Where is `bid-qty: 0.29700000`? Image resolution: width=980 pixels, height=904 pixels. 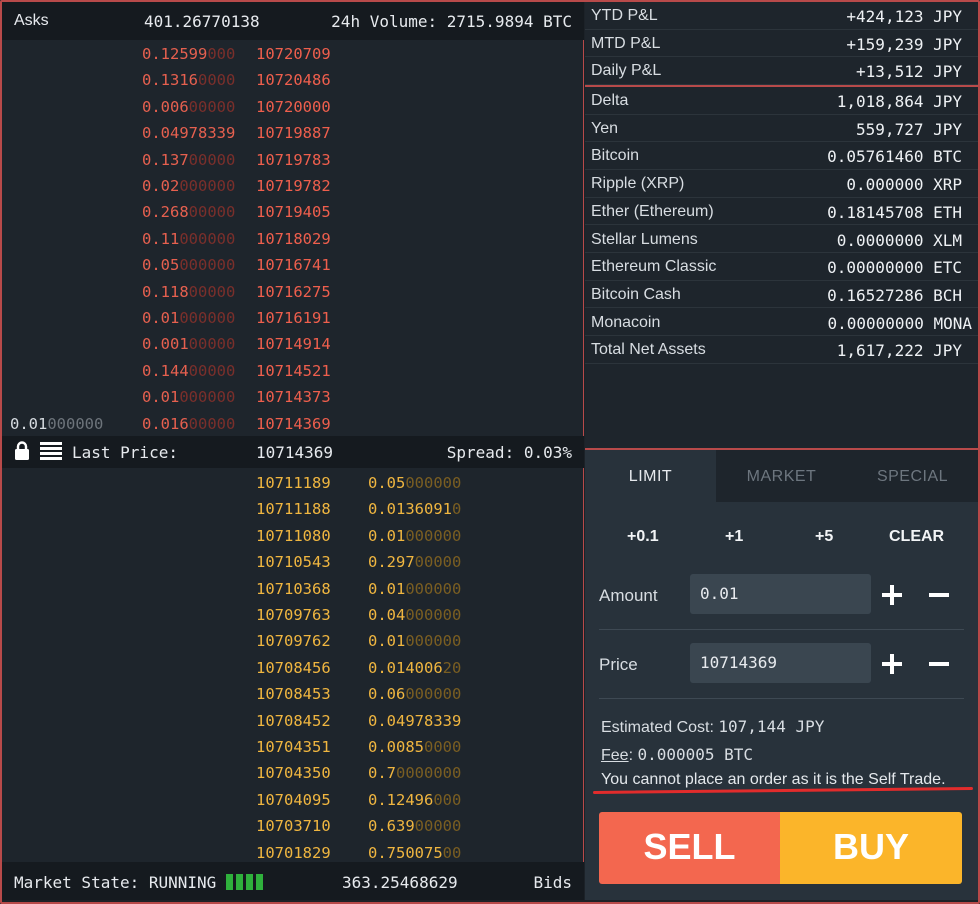 bid-qty: 0.29700000 is located at coordinates (414, 562).